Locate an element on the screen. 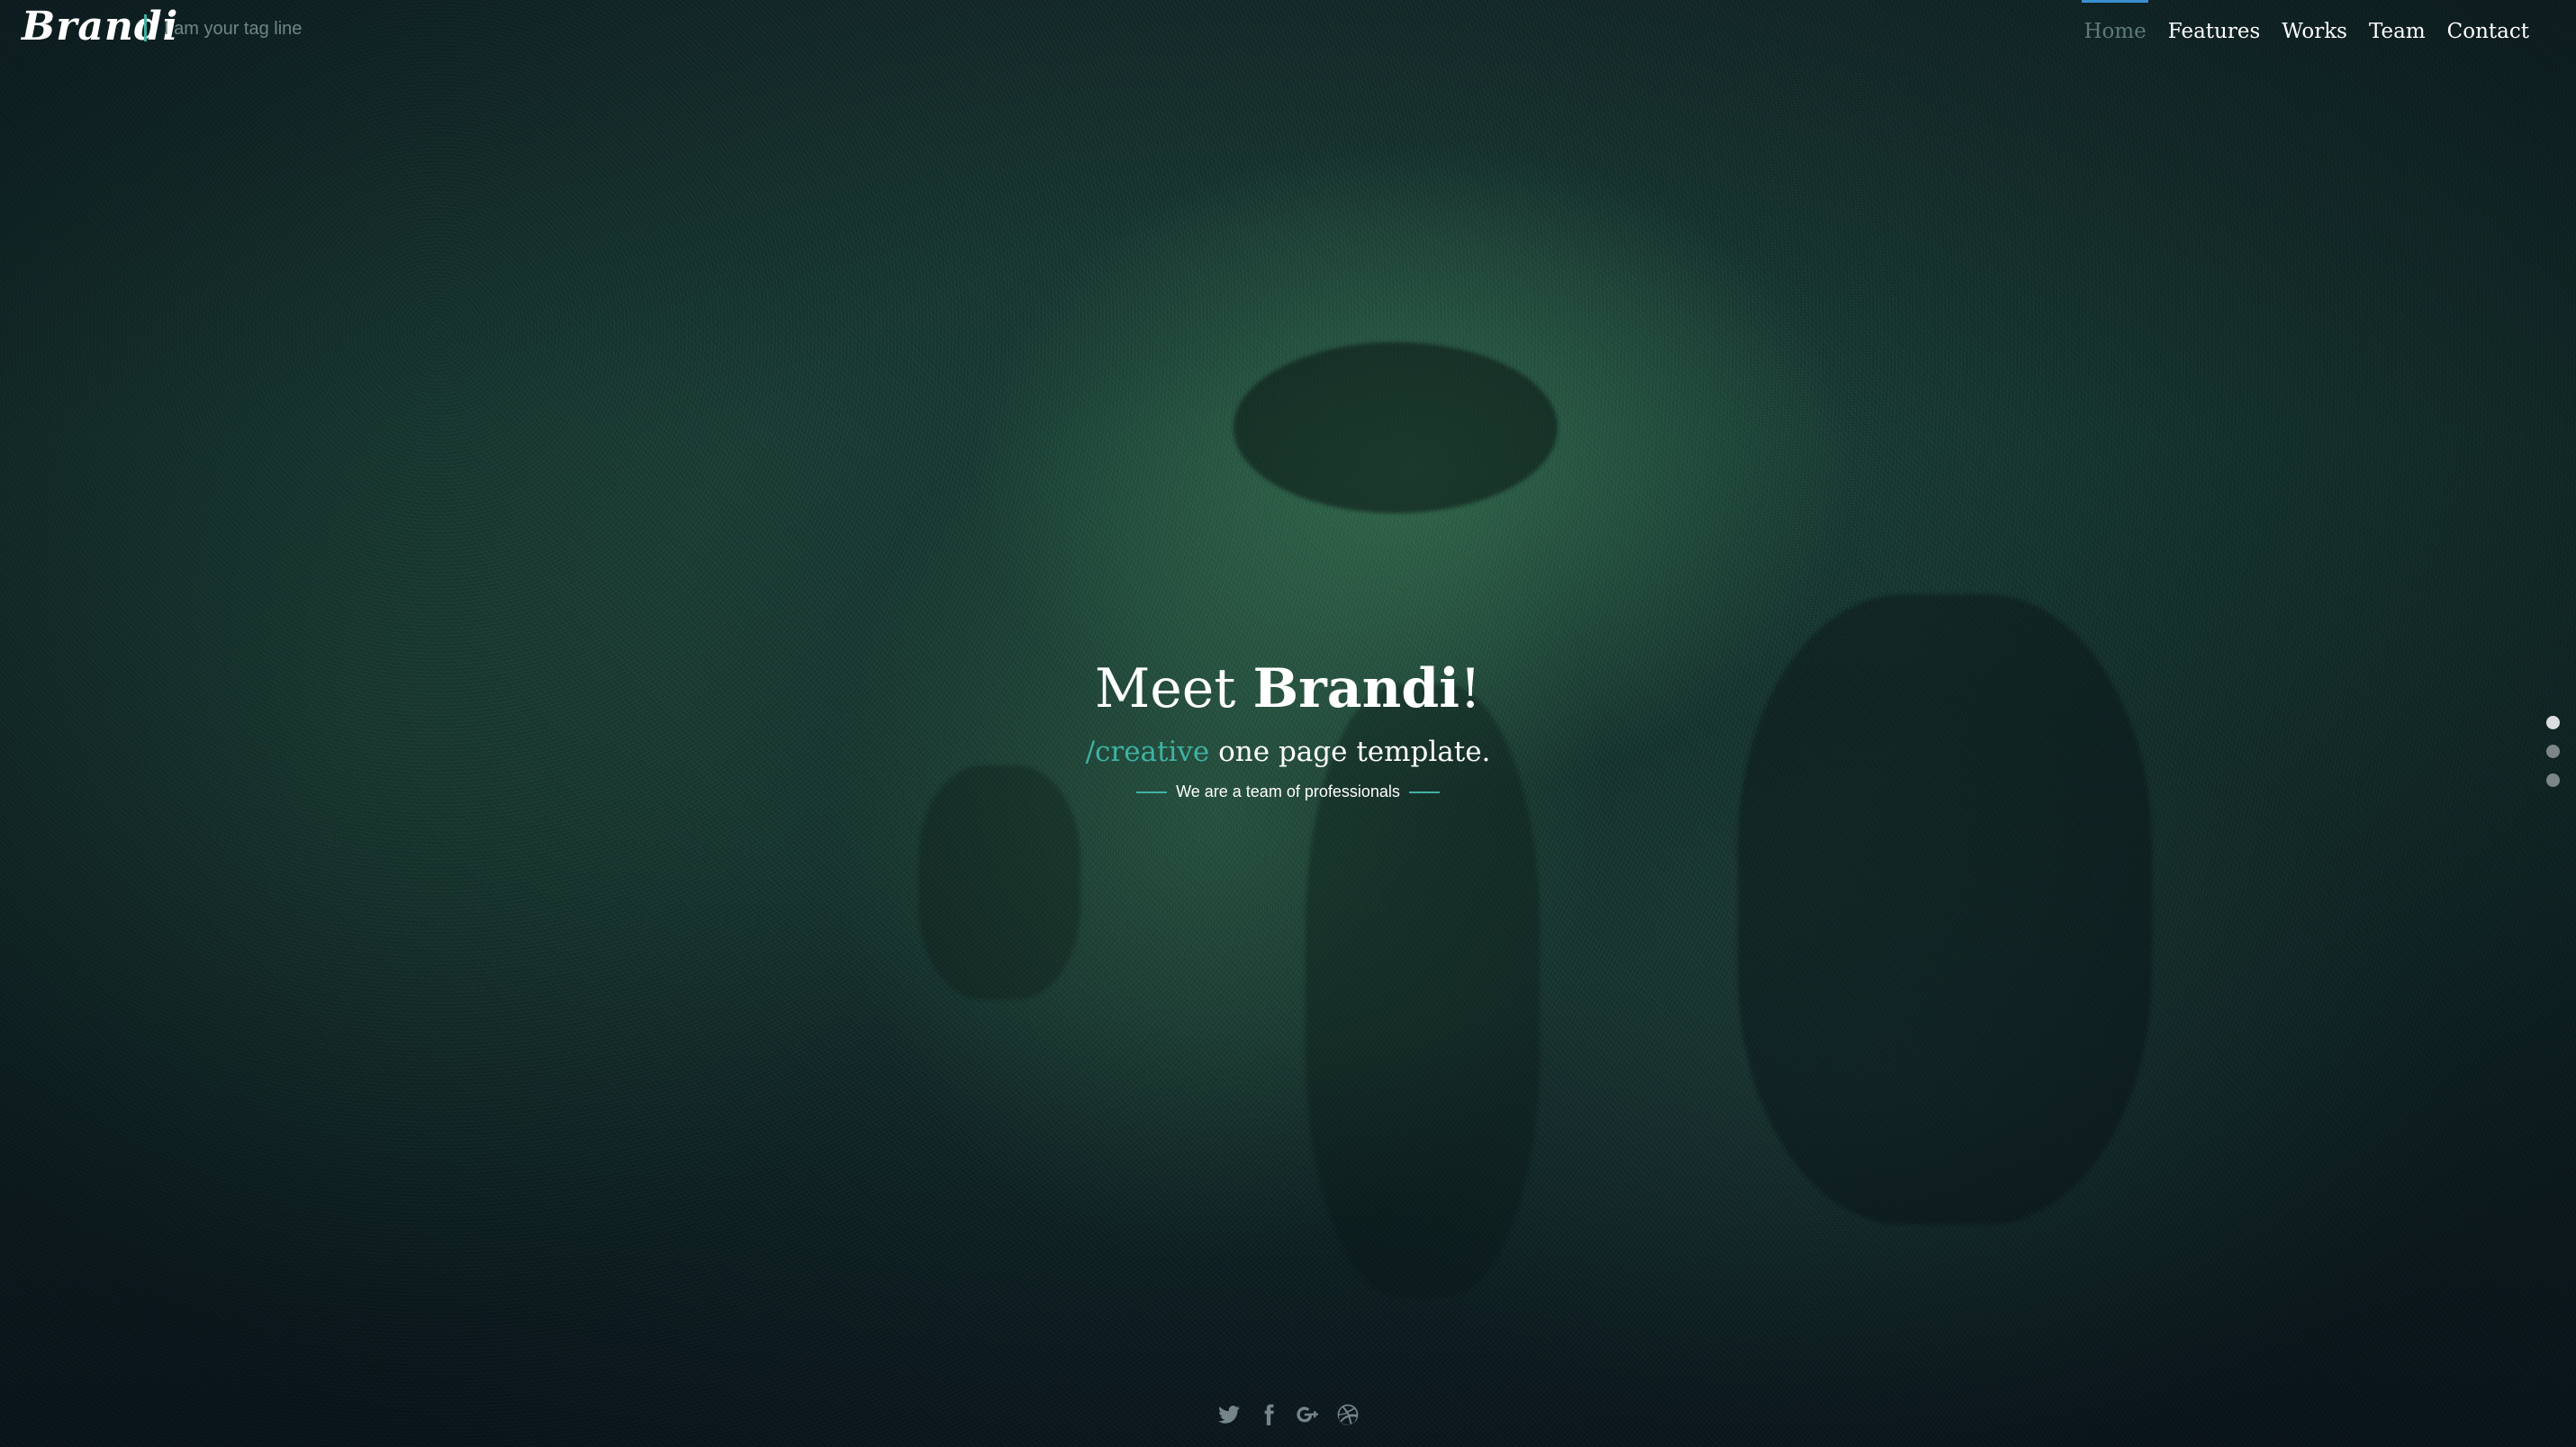 The image size is (2576, 1447). facebook-icon is located at coordinates (1268, 1414).